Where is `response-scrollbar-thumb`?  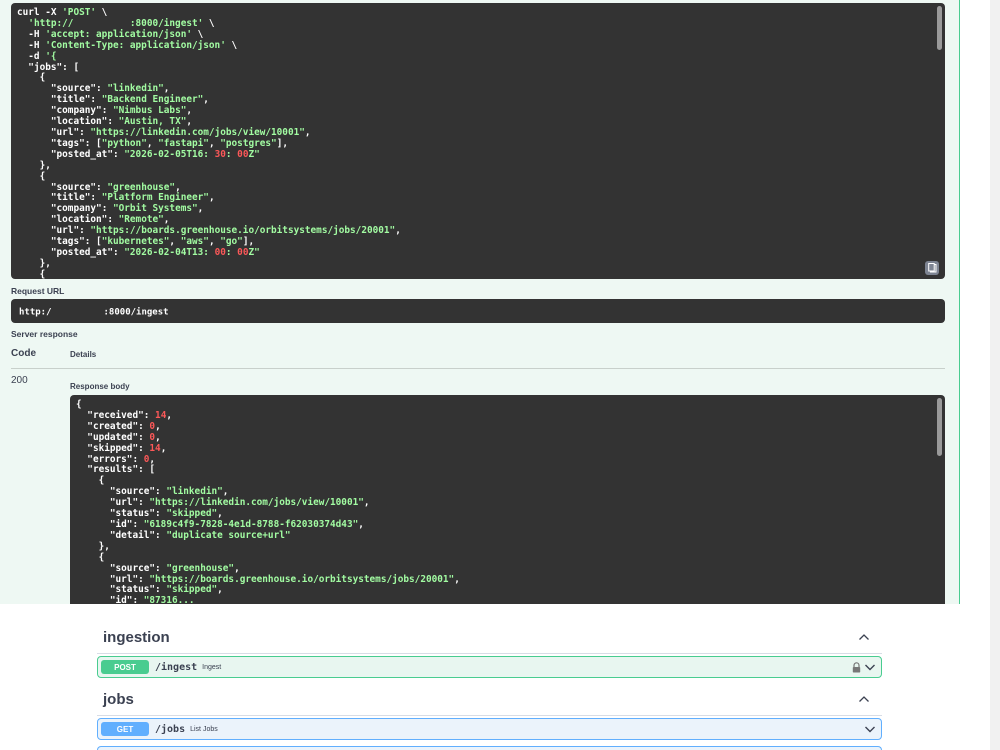
response-scrollbar-thumb is located at coordinates (939, 427).